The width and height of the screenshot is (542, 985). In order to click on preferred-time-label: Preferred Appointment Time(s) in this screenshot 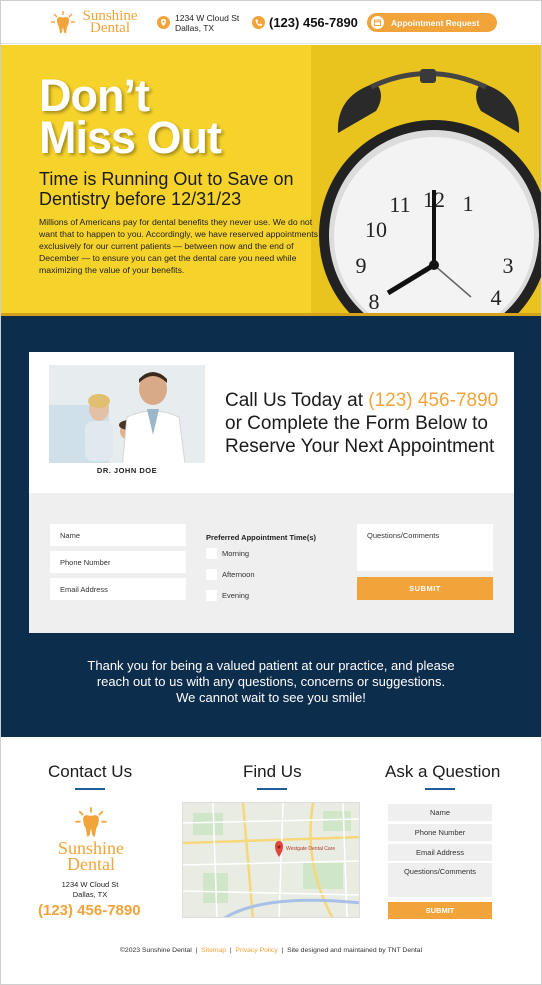, I will do `click(261, 537)`.